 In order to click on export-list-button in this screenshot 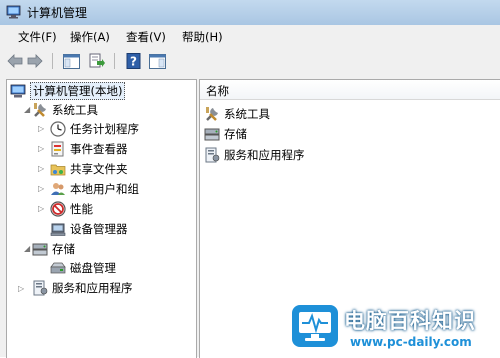, I will do `click(97, 61)`.